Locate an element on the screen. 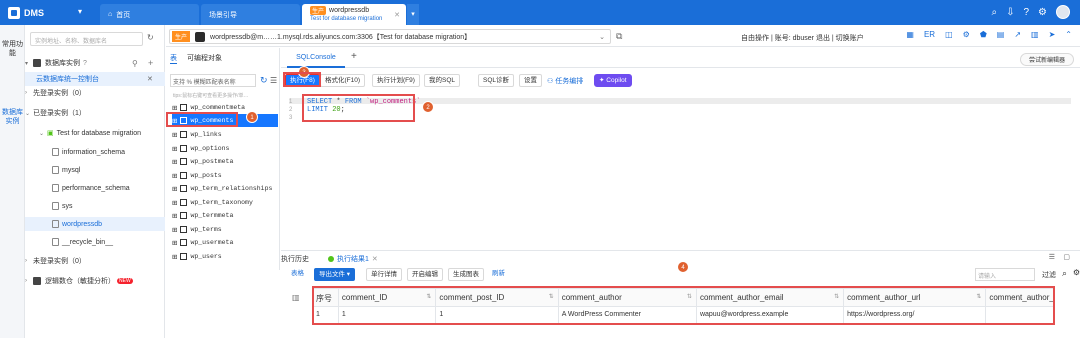 The height and width of the screenshot is (338, 1080). callout-4: 4 is located at coordinates (683, 267).